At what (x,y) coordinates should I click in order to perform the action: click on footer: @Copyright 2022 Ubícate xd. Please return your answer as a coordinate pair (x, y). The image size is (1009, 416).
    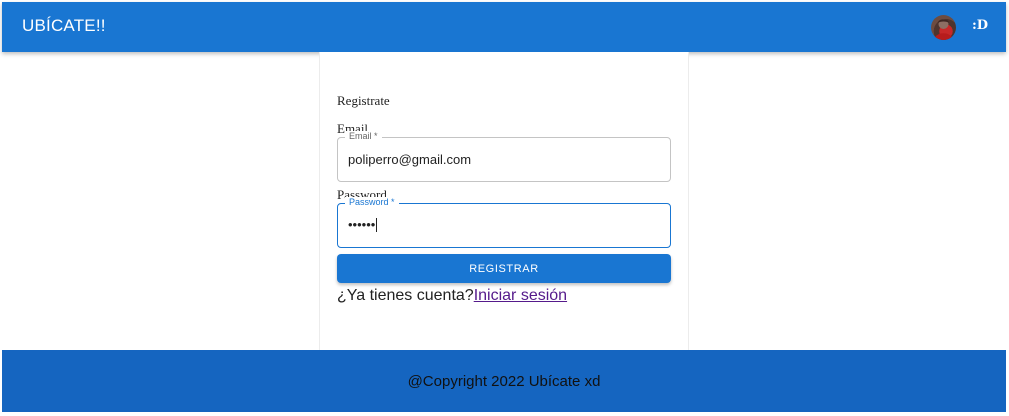
    Looking at the image, I should click on (504, 381).